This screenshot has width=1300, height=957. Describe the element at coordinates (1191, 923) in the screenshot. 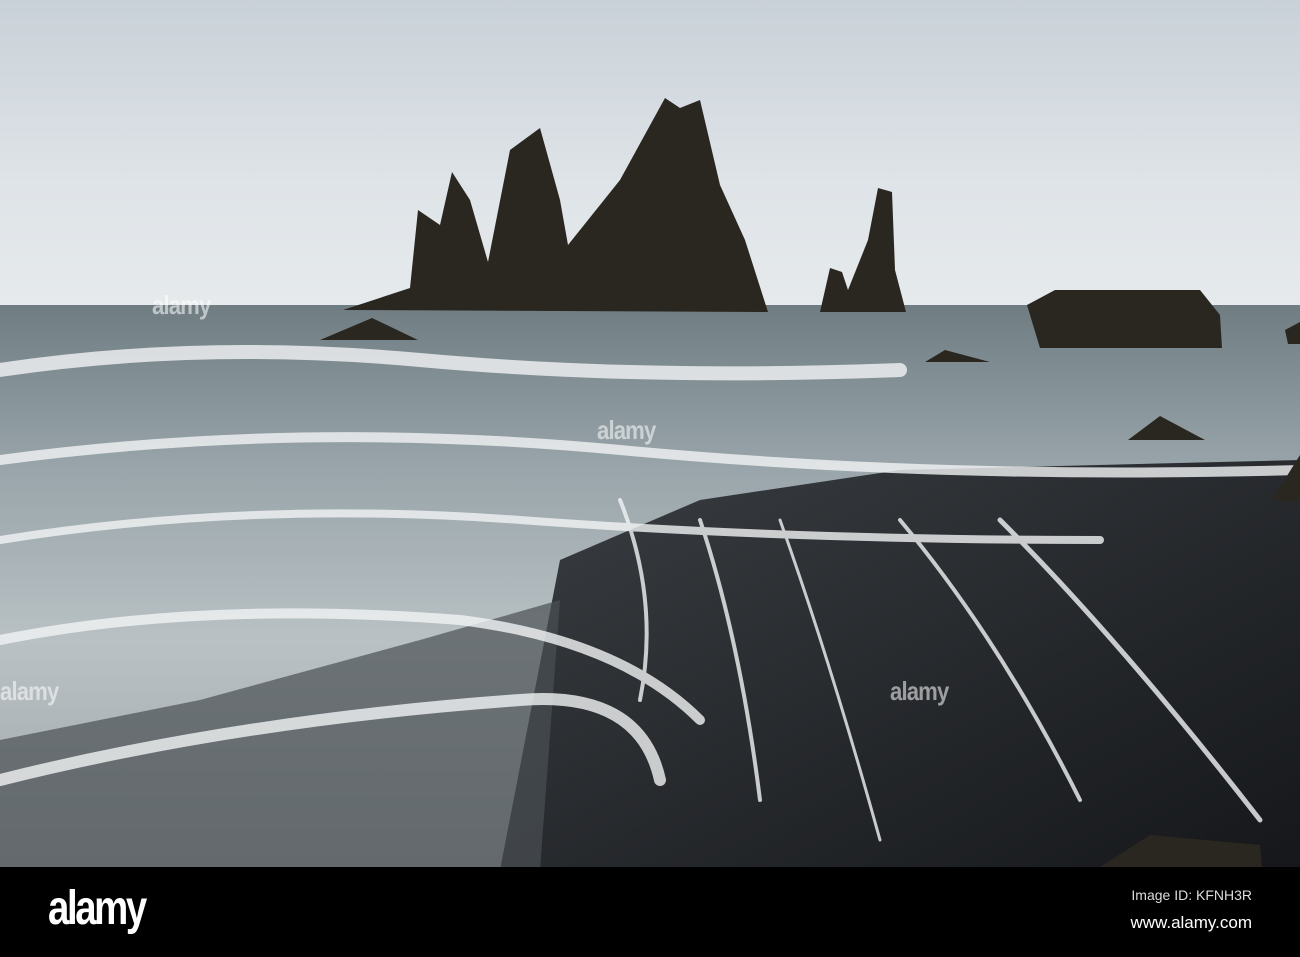

I see `website-link: www.alamy.com` at that location.